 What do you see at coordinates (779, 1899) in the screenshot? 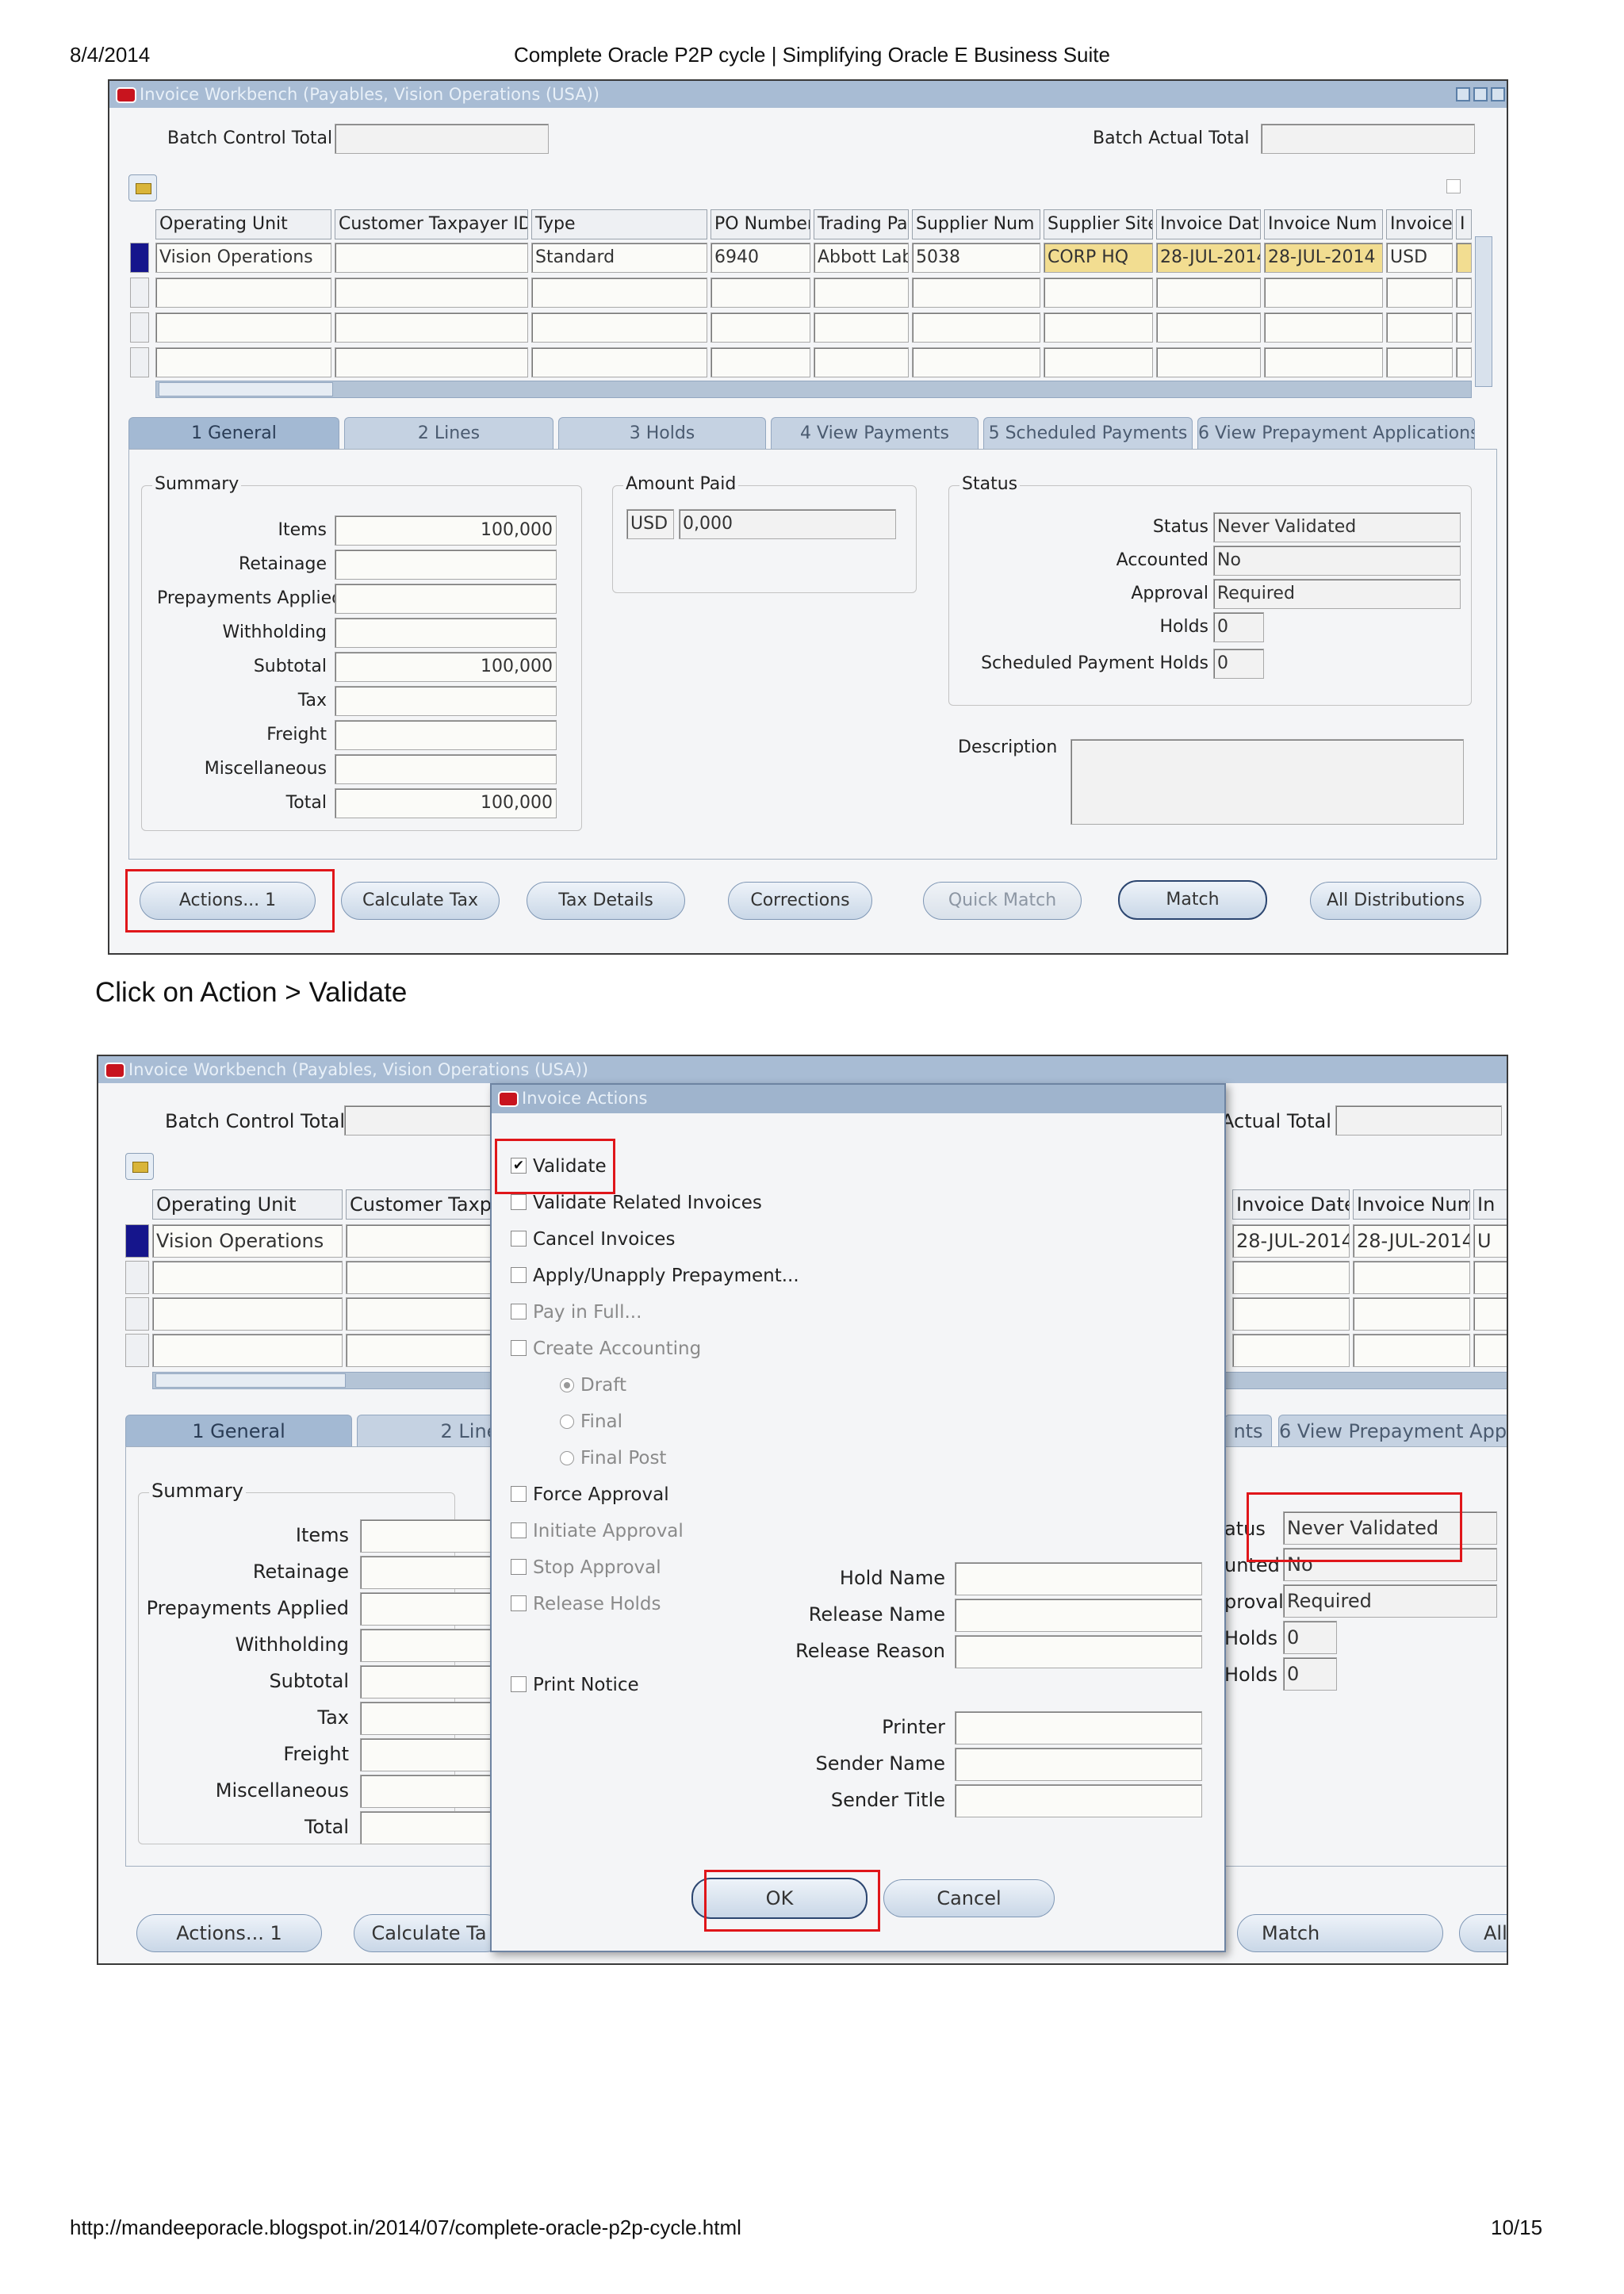
I see `ok-button: OK` at bounding box center [779, 1899].